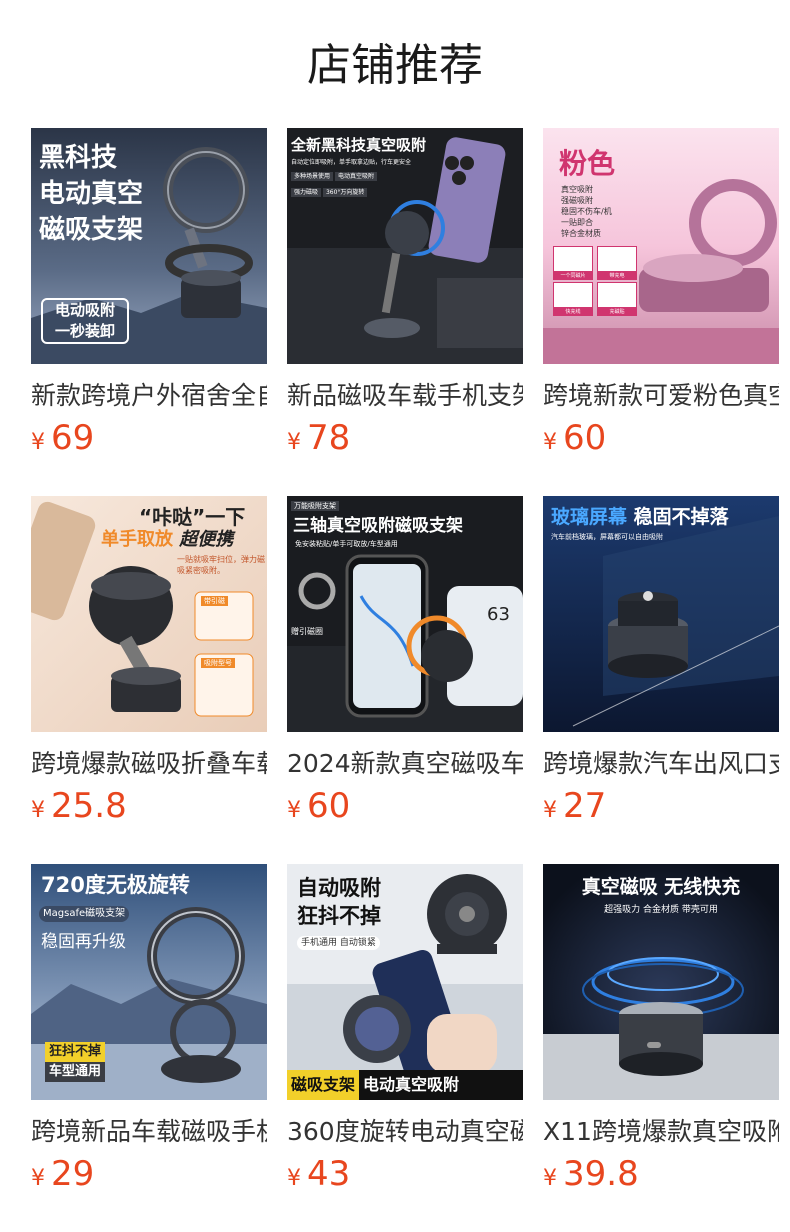 This screenshot has height=1232, width=790. What do you see at coordinates (607, 537) in the screenshot?
I see `image-subtitle: 汽车前档玻璃，屏幕都可以自由吸附` at bounding box center [607, 537].